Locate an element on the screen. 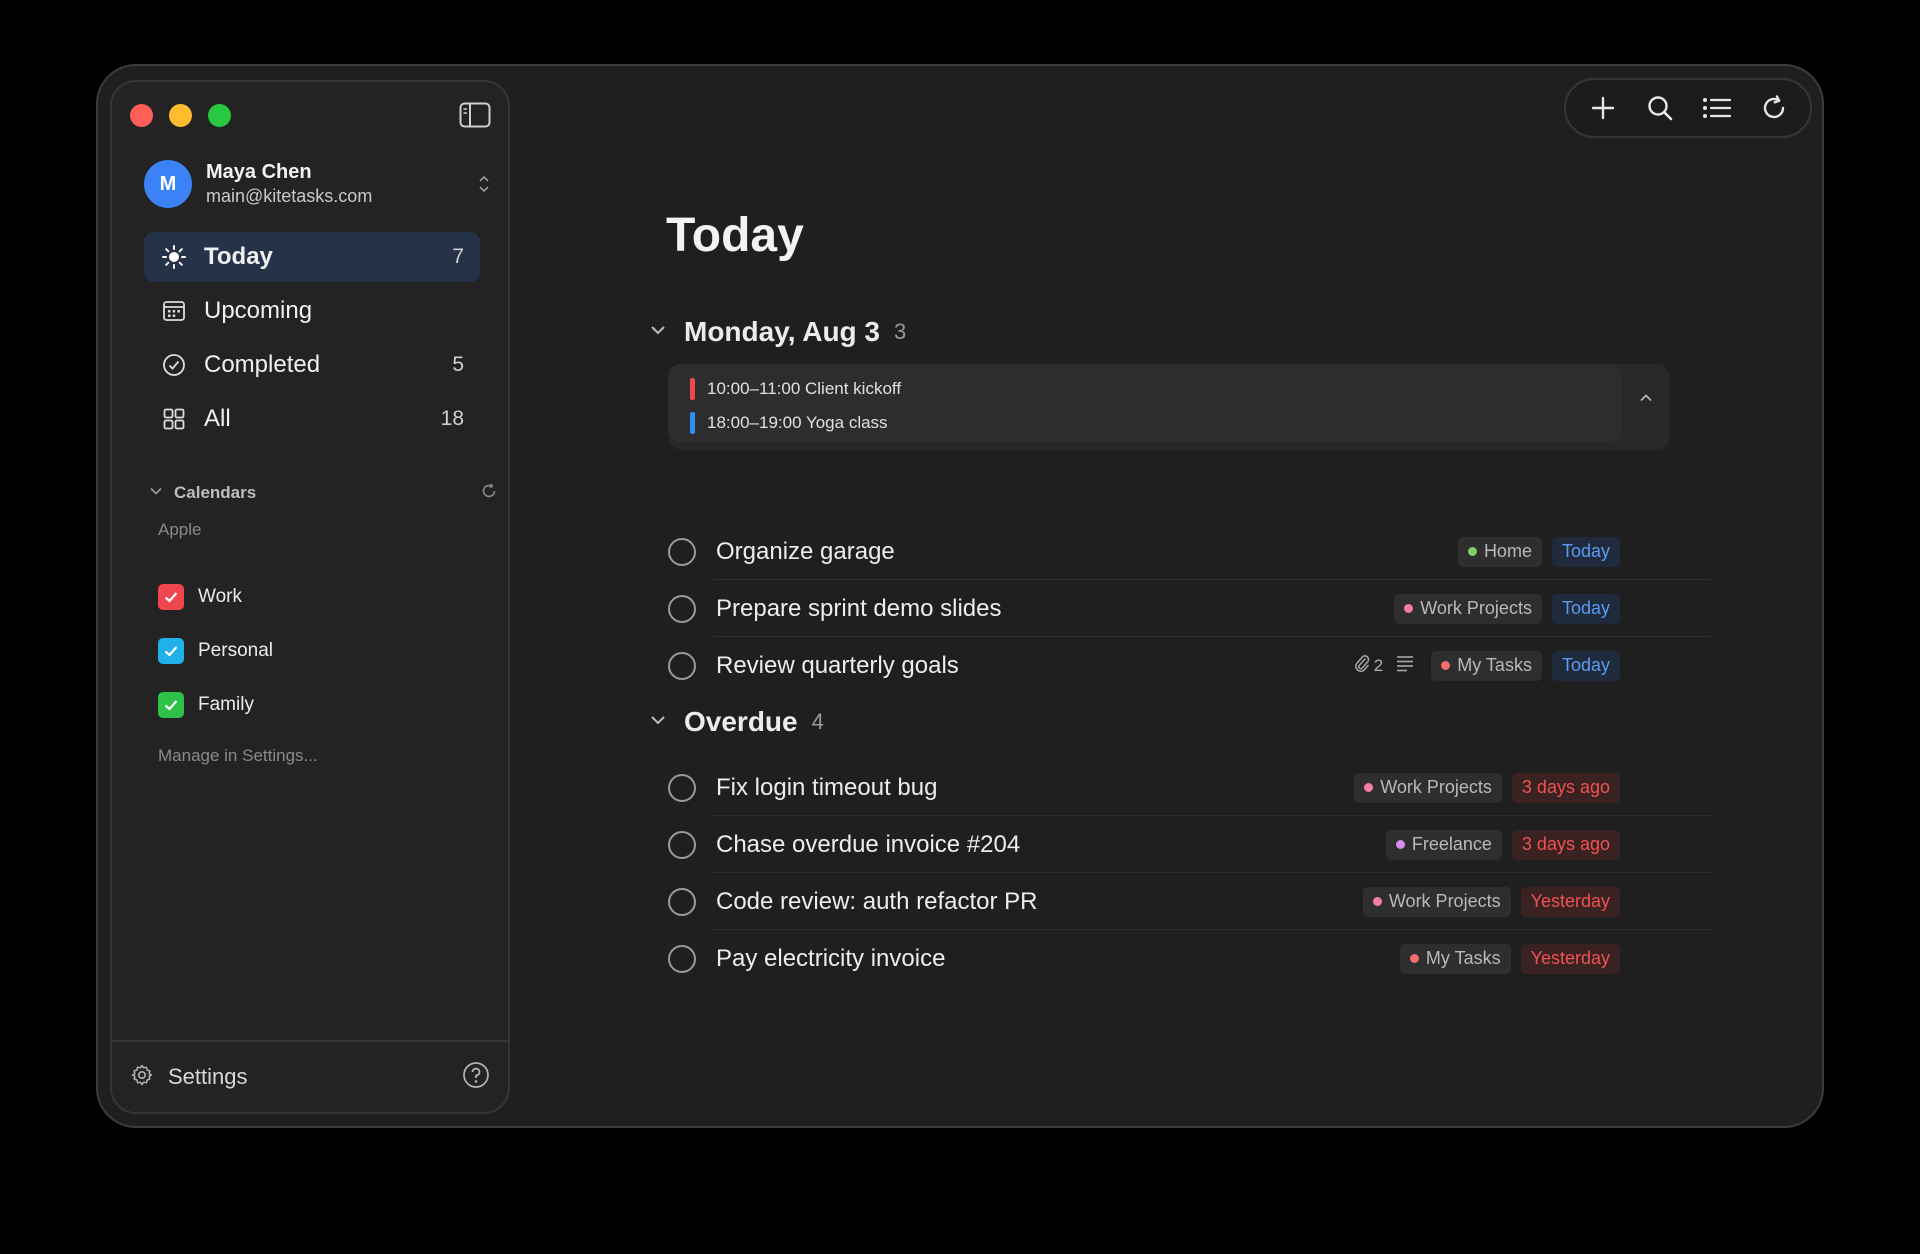 Image resolution: width=1920 pixels, height=1254 pixels. task-title: Fix login timeout bug is located at coordinates (827, 787).